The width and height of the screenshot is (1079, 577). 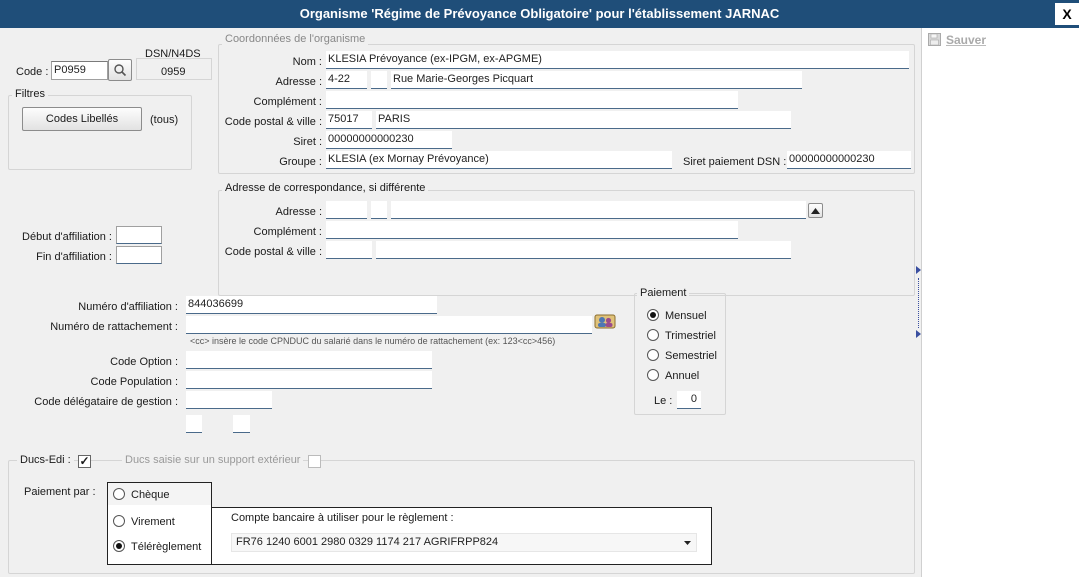 I want to click on nom-label: Nom :, so click(x=307, y=62).